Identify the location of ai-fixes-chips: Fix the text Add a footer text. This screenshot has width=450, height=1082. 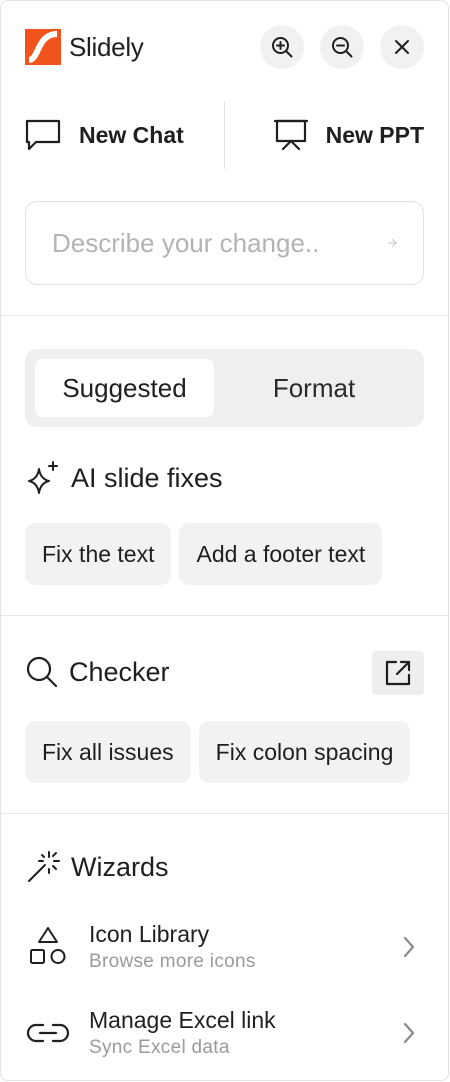
(204, 554).